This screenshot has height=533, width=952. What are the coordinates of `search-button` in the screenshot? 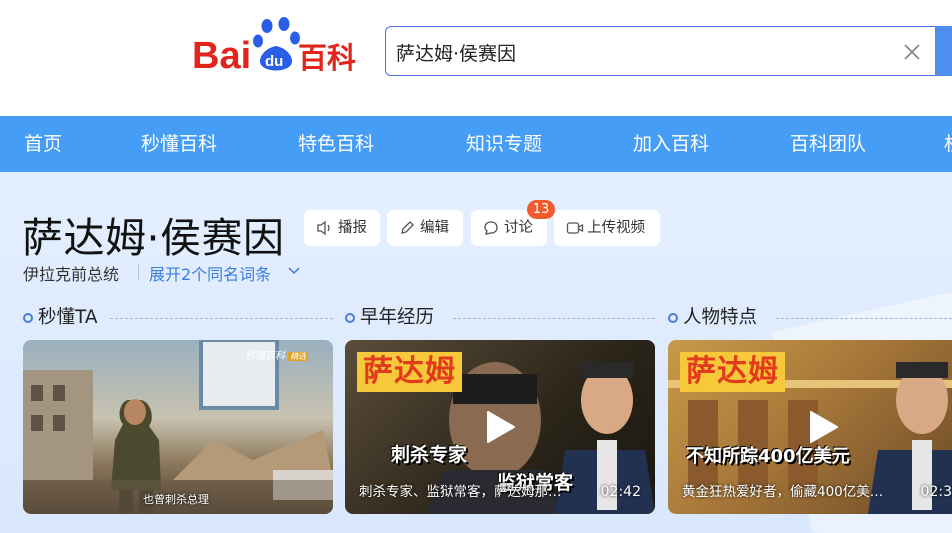 It's located at (943, 51).